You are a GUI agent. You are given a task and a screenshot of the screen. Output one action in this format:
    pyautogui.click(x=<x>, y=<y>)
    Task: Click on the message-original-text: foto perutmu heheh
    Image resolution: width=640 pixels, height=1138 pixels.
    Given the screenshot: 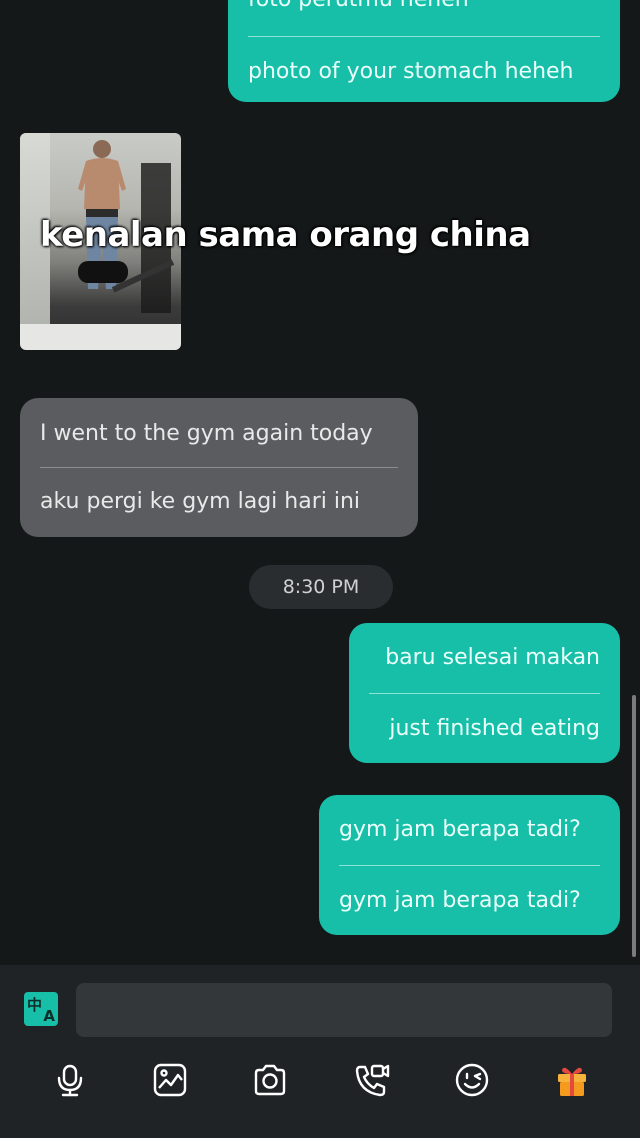 What is the action you would take?
    pyautogui.click(x=424, y=18)
    